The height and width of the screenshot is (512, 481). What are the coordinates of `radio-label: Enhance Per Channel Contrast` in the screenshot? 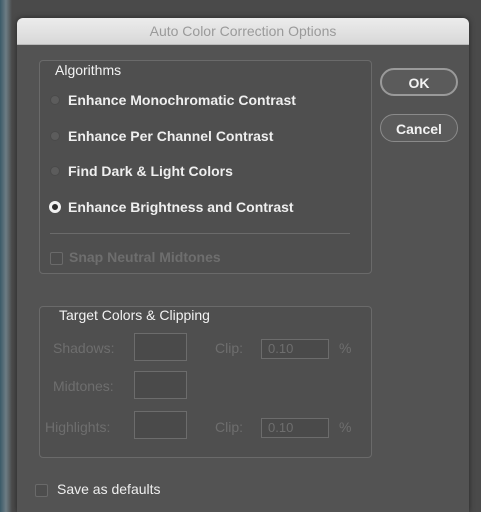 It's located at (171, 136).